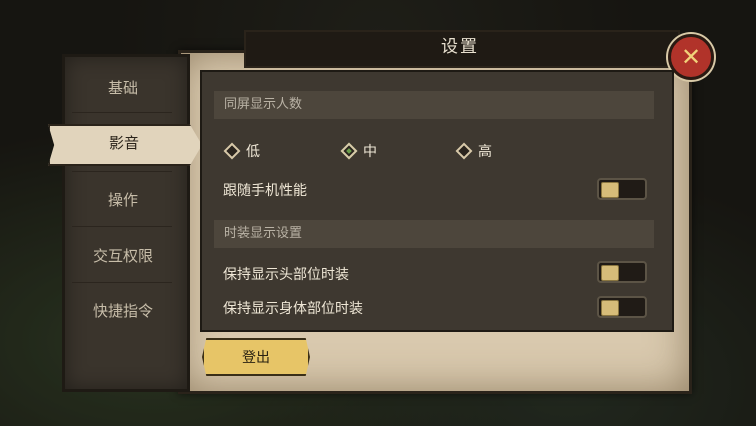 Image resolution: width=756 pixels, height=426 pixels. I want to click on sidebar-item-basic: 基础, so click(123, 88).